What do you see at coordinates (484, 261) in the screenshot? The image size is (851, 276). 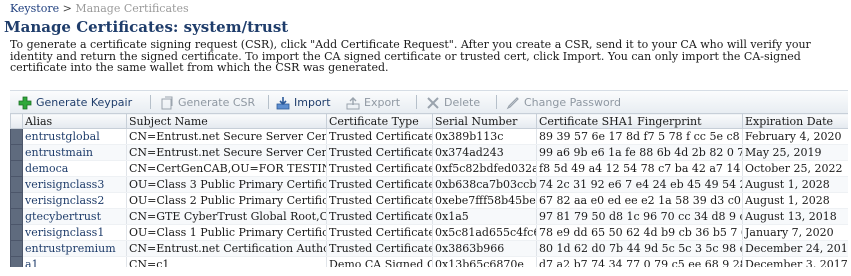 I see `cell-serial: 0x13b65c6870e` at bounding box center [484, 261].